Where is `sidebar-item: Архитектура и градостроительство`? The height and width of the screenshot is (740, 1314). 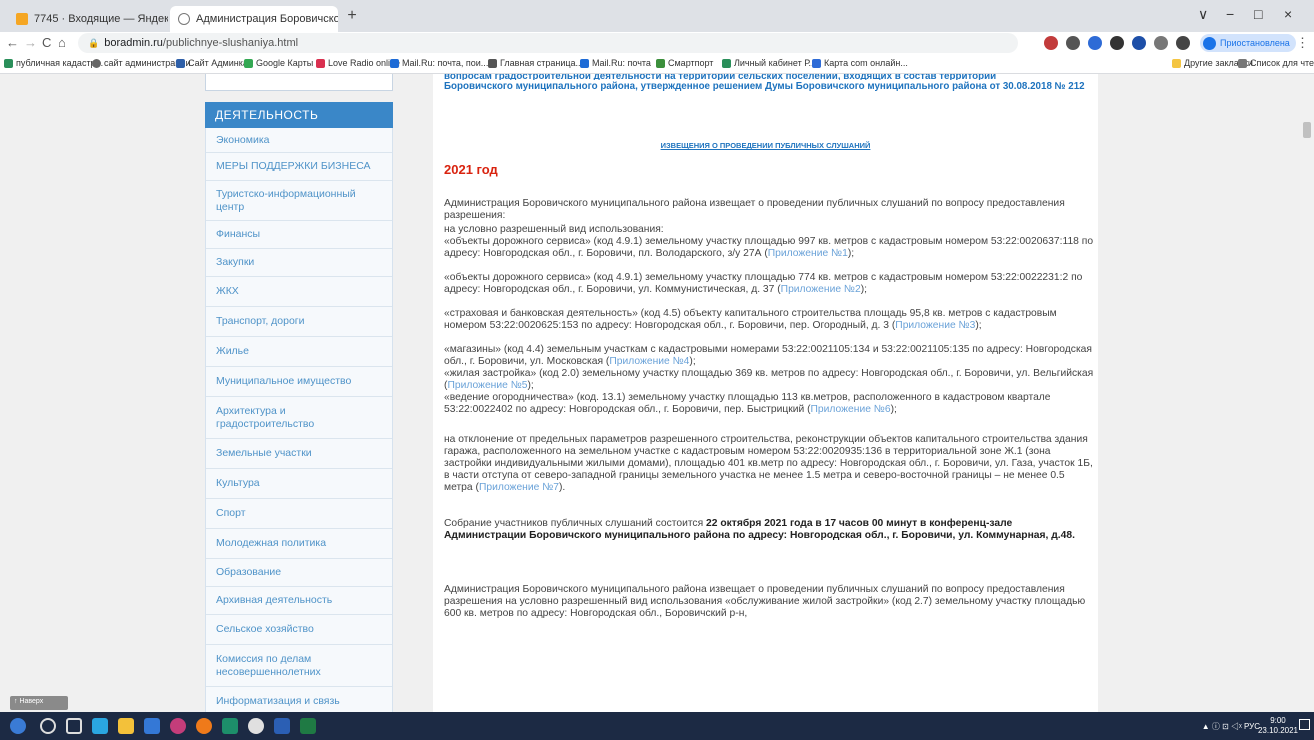
sidebar-item: Архитектура и градостроительство is located at coordinates (299, 418).